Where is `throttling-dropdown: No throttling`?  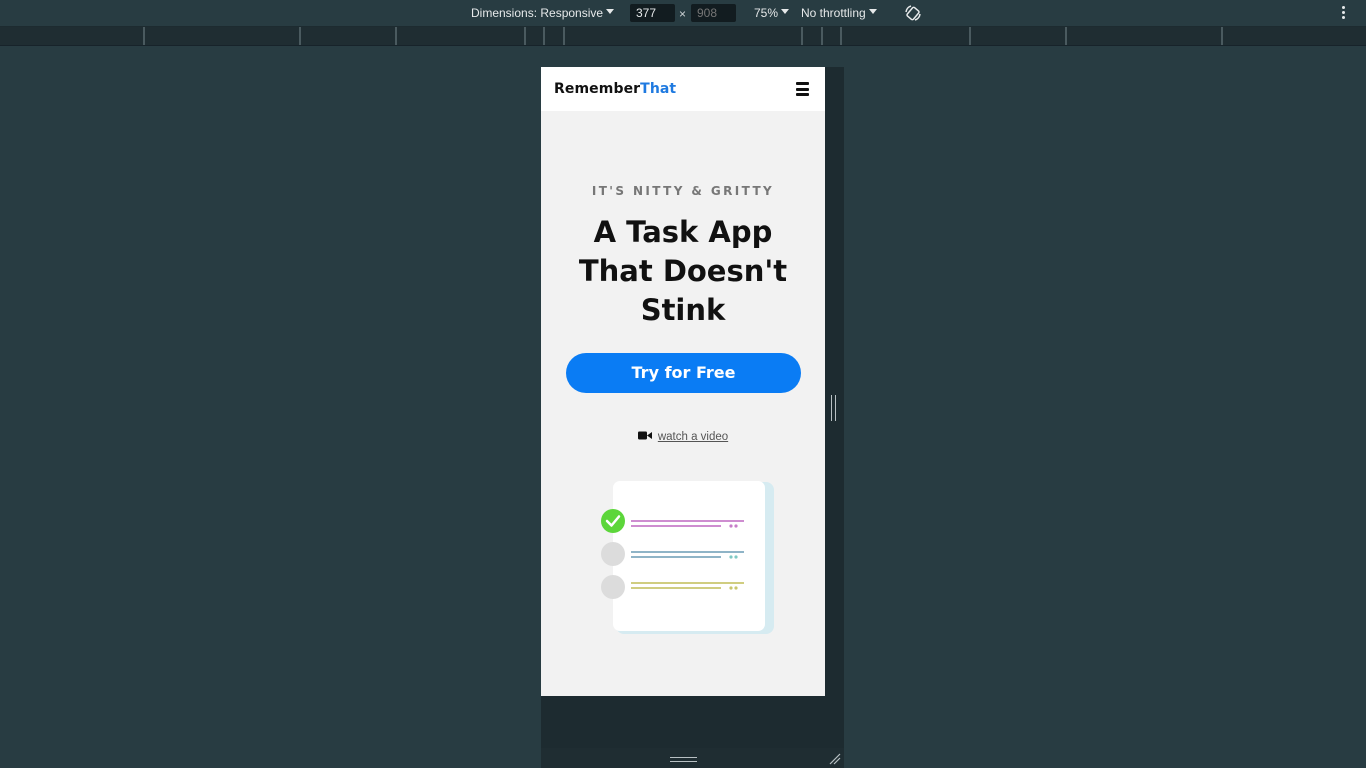
throttling-dropdown: No throttling is located at coordinates (839, 13).